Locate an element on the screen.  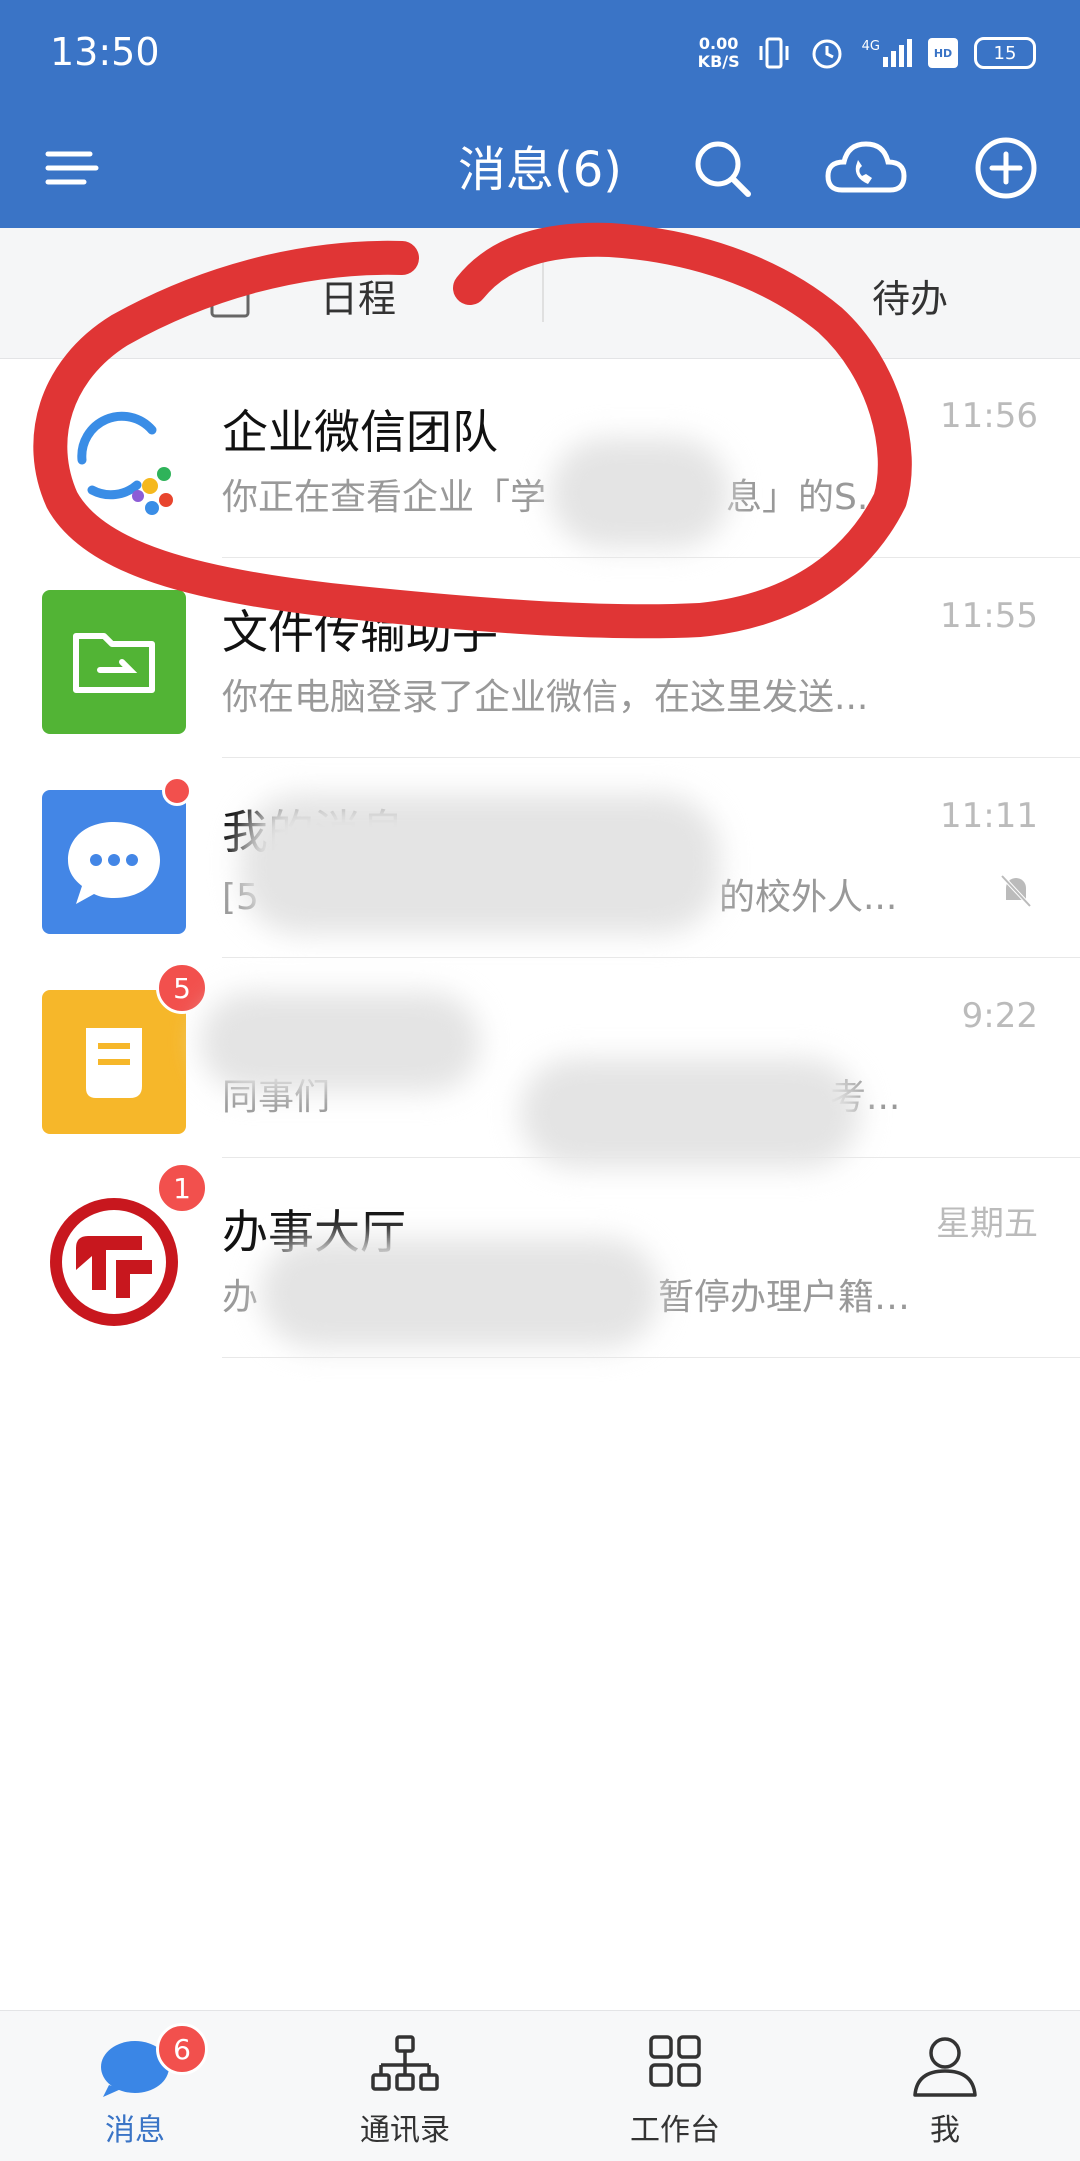
tab-schedule: 日程 is located at coordinates (358, 295).